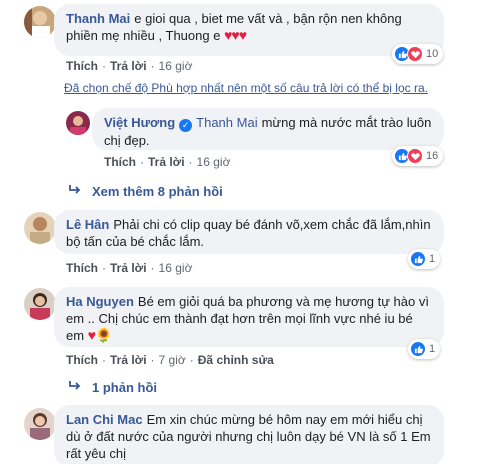 The image size is (480, 464). Describe the element at coordinates (124, 387) in the screenshot. I see `replies-count-label: 1 phản hồi` at that location.